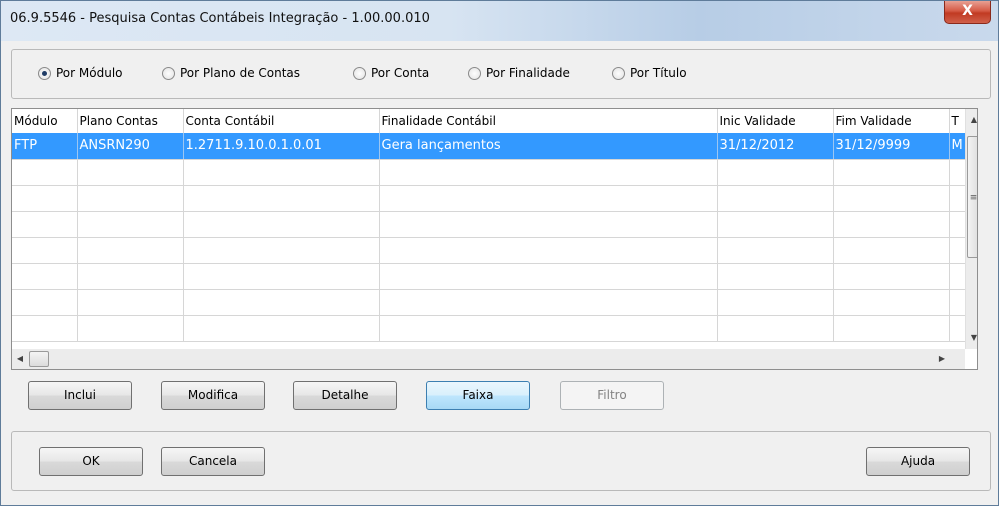  I want to click on radio-por-finalidade: Por Finalidade, so click(519, 73).